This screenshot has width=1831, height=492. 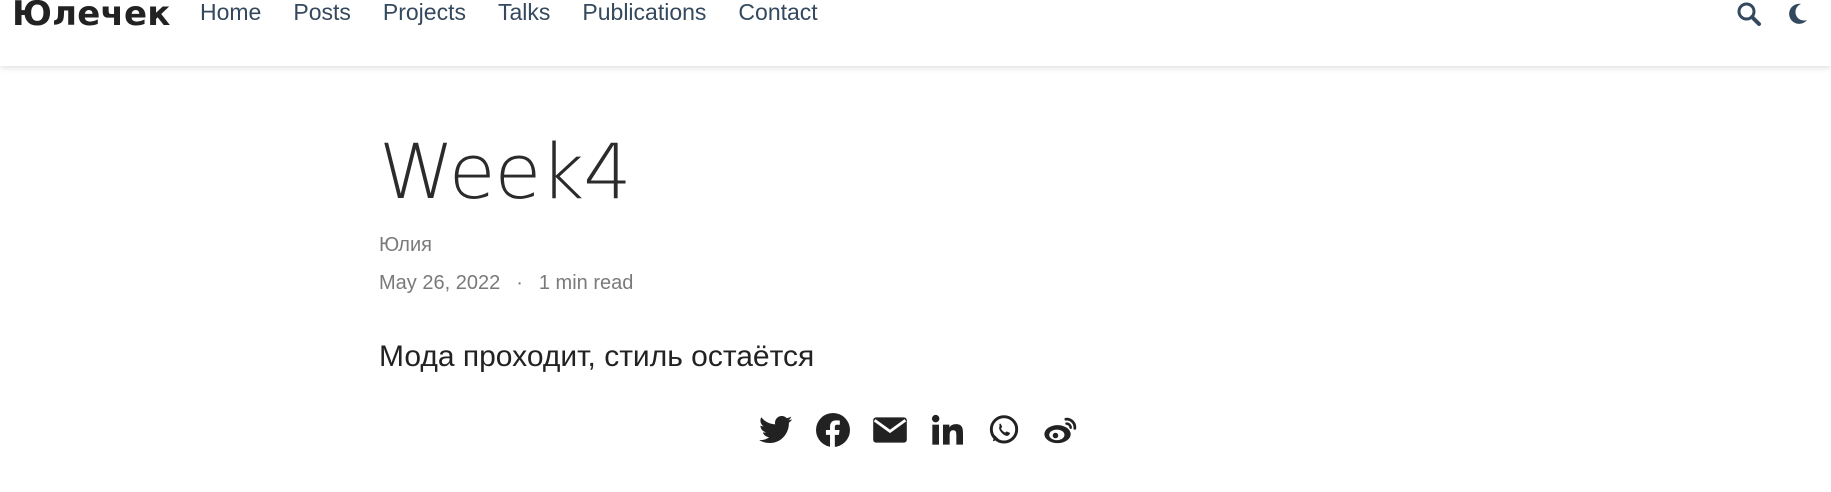 I want to click on facebook-icon, so click(x=833, y=430).